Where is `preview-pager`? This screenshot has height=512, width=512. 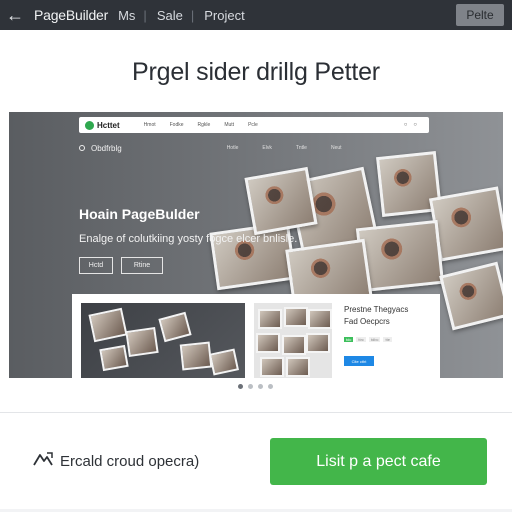
preview-pager is located at coordinates (255, 386).